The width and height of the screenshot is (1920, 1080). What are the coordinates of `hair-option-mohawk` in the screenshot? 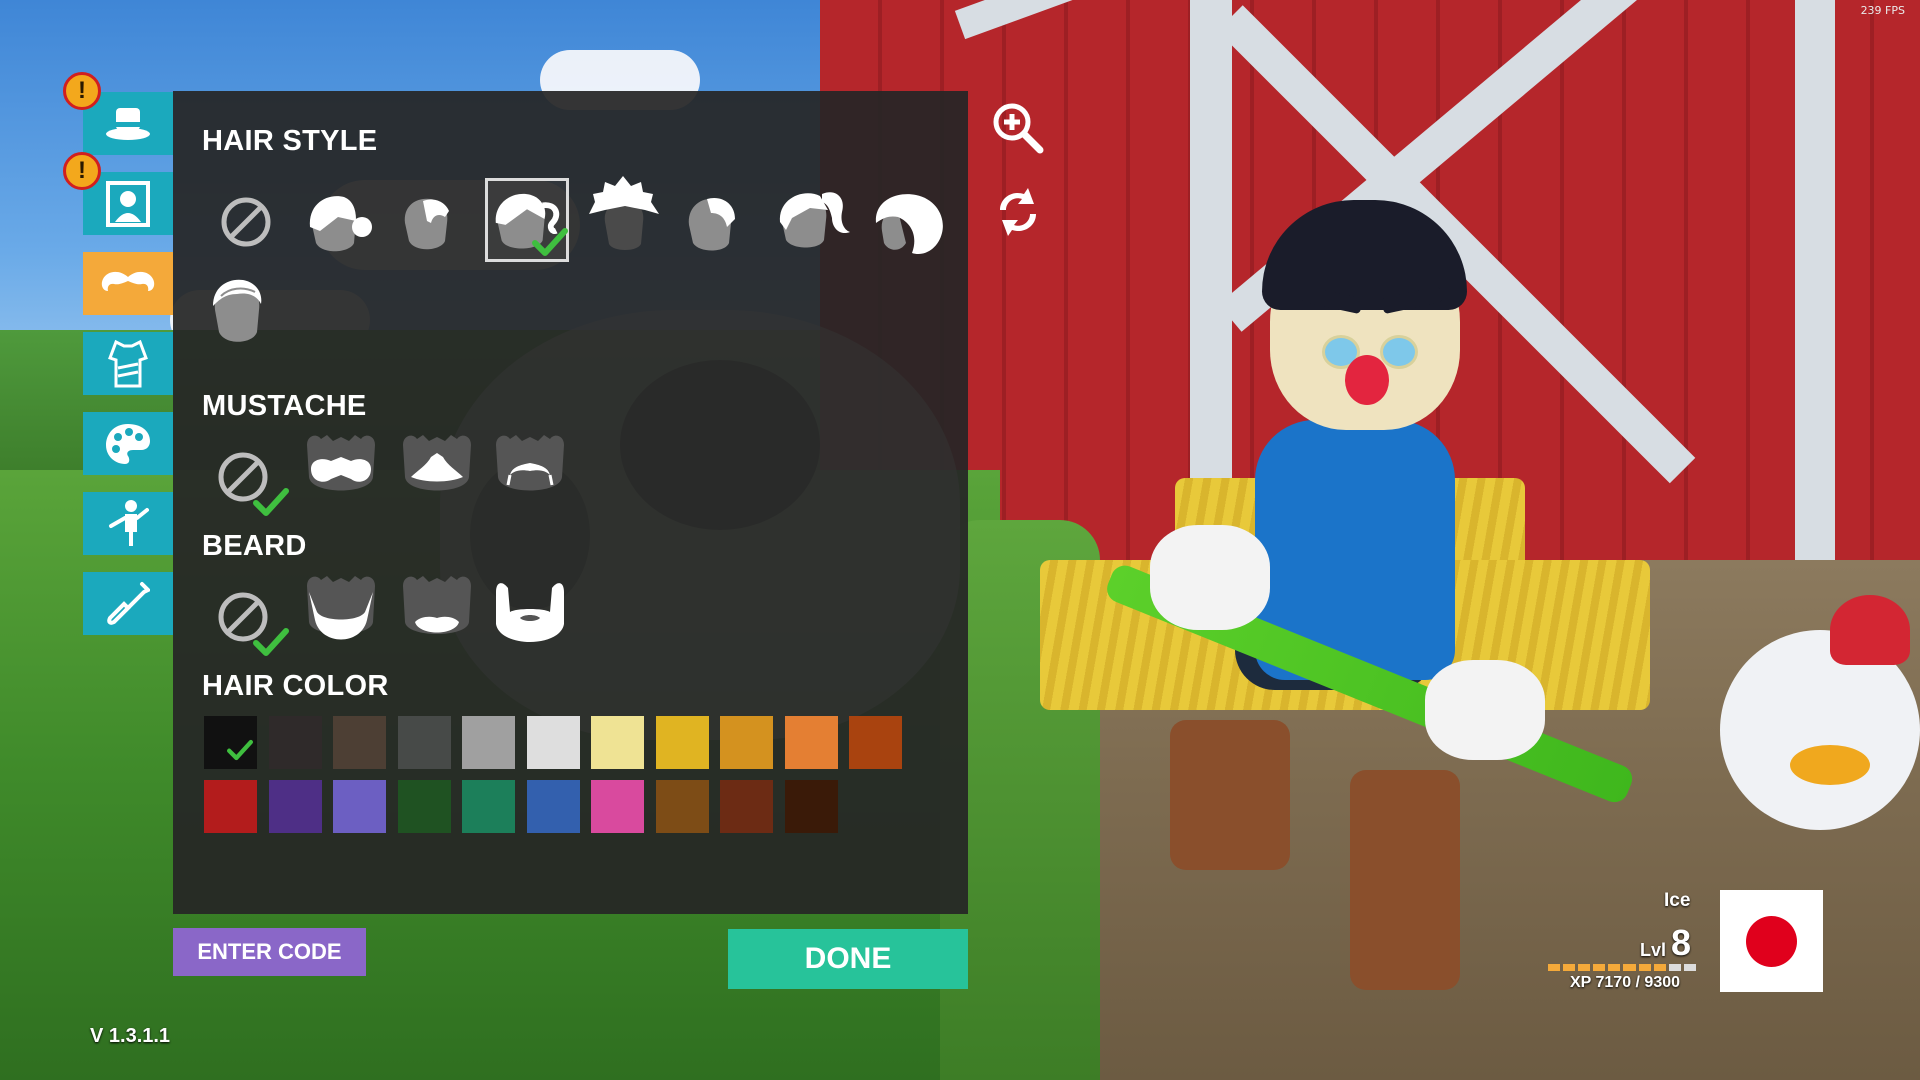 It's located at (625, 214).